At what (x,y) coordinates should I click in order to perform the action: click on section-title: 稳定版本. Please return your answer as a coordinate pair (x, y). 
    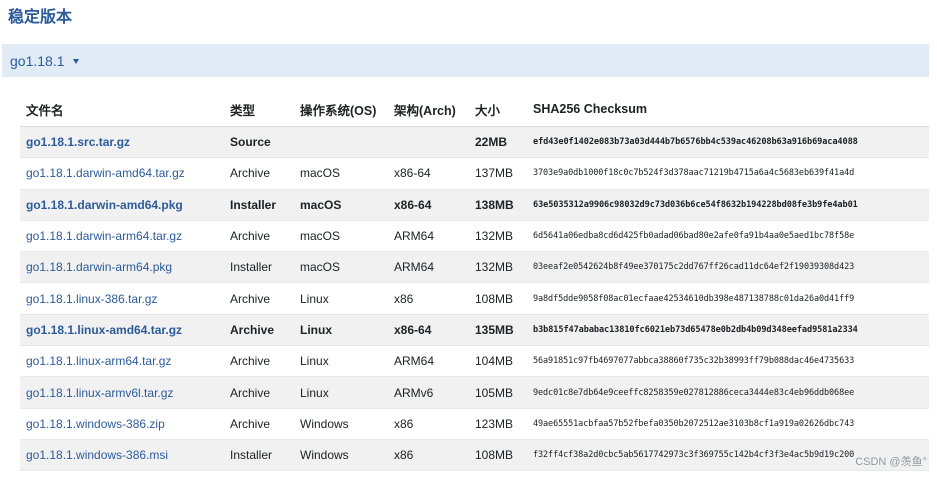
    Looking at the image, I should click on (40, 17).